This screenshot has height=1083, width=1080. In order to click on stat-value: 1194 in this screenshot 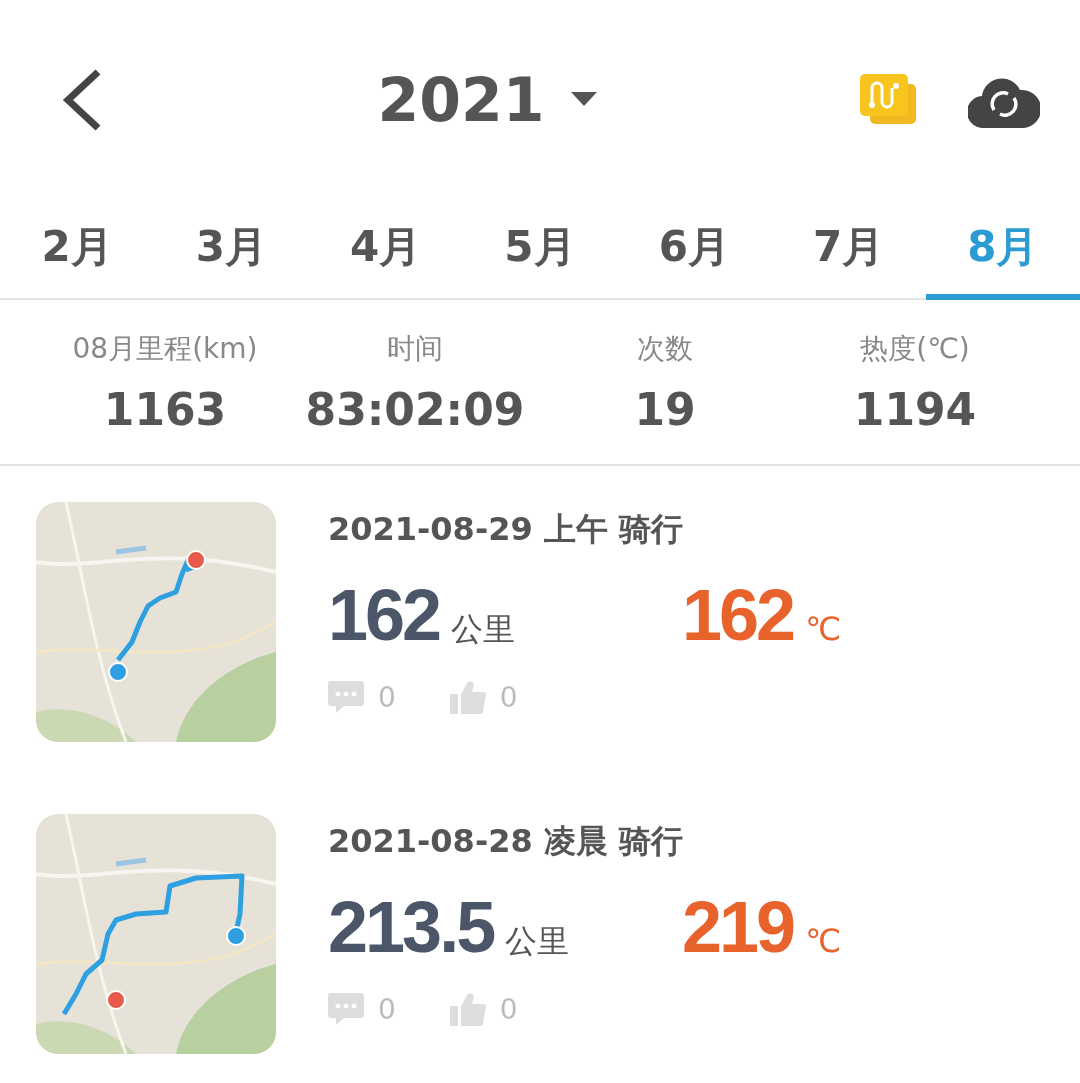, I will do `click(915, 409)`.